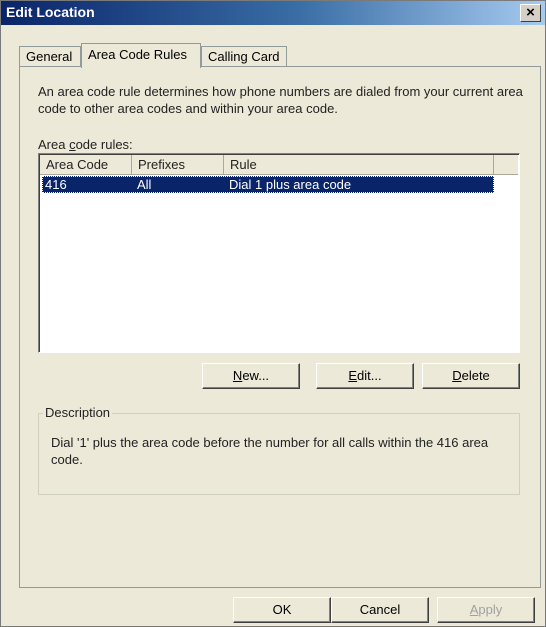 The width and height of the screenshot is (546, 627). I want to click on delete-button: Delete, so click(471, 376).